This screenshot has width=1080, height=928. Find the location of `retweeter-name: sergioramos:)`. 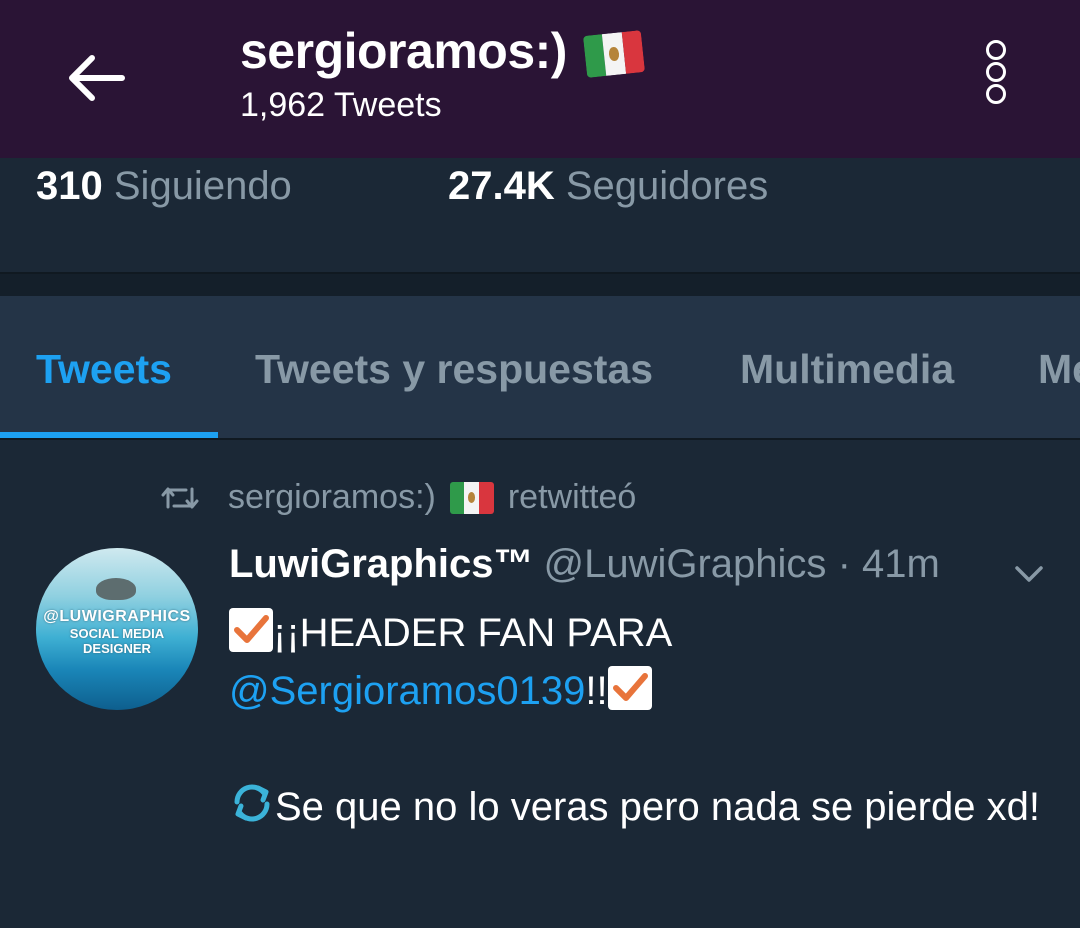

retweeter-name: sergioramos:) is located at coordinates (332, 497).